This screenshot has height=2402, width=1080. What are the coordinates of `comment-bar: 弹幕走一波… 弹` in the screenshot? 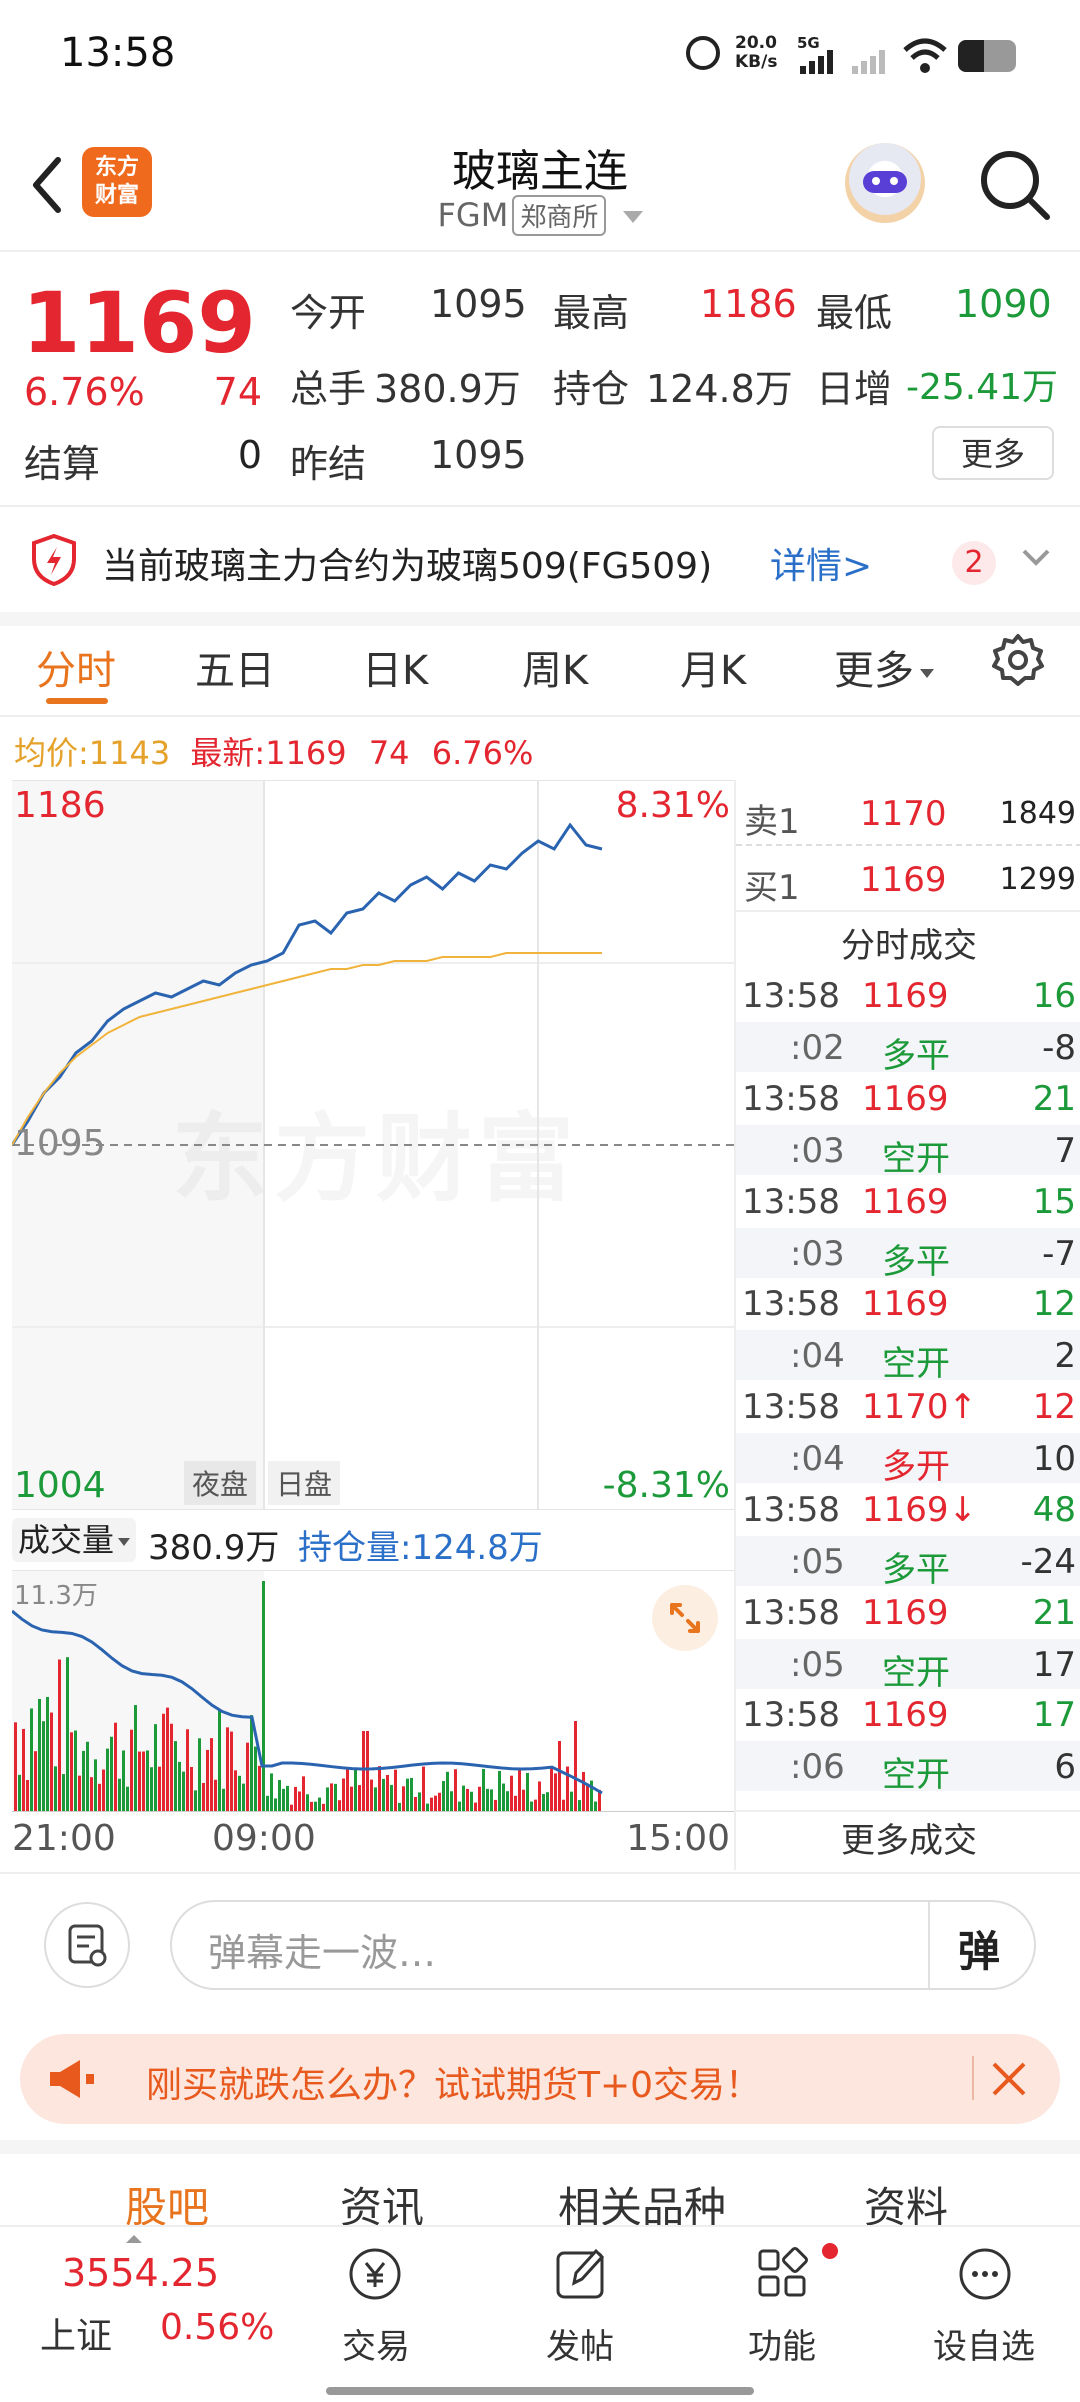 It's located at (540, 1943).